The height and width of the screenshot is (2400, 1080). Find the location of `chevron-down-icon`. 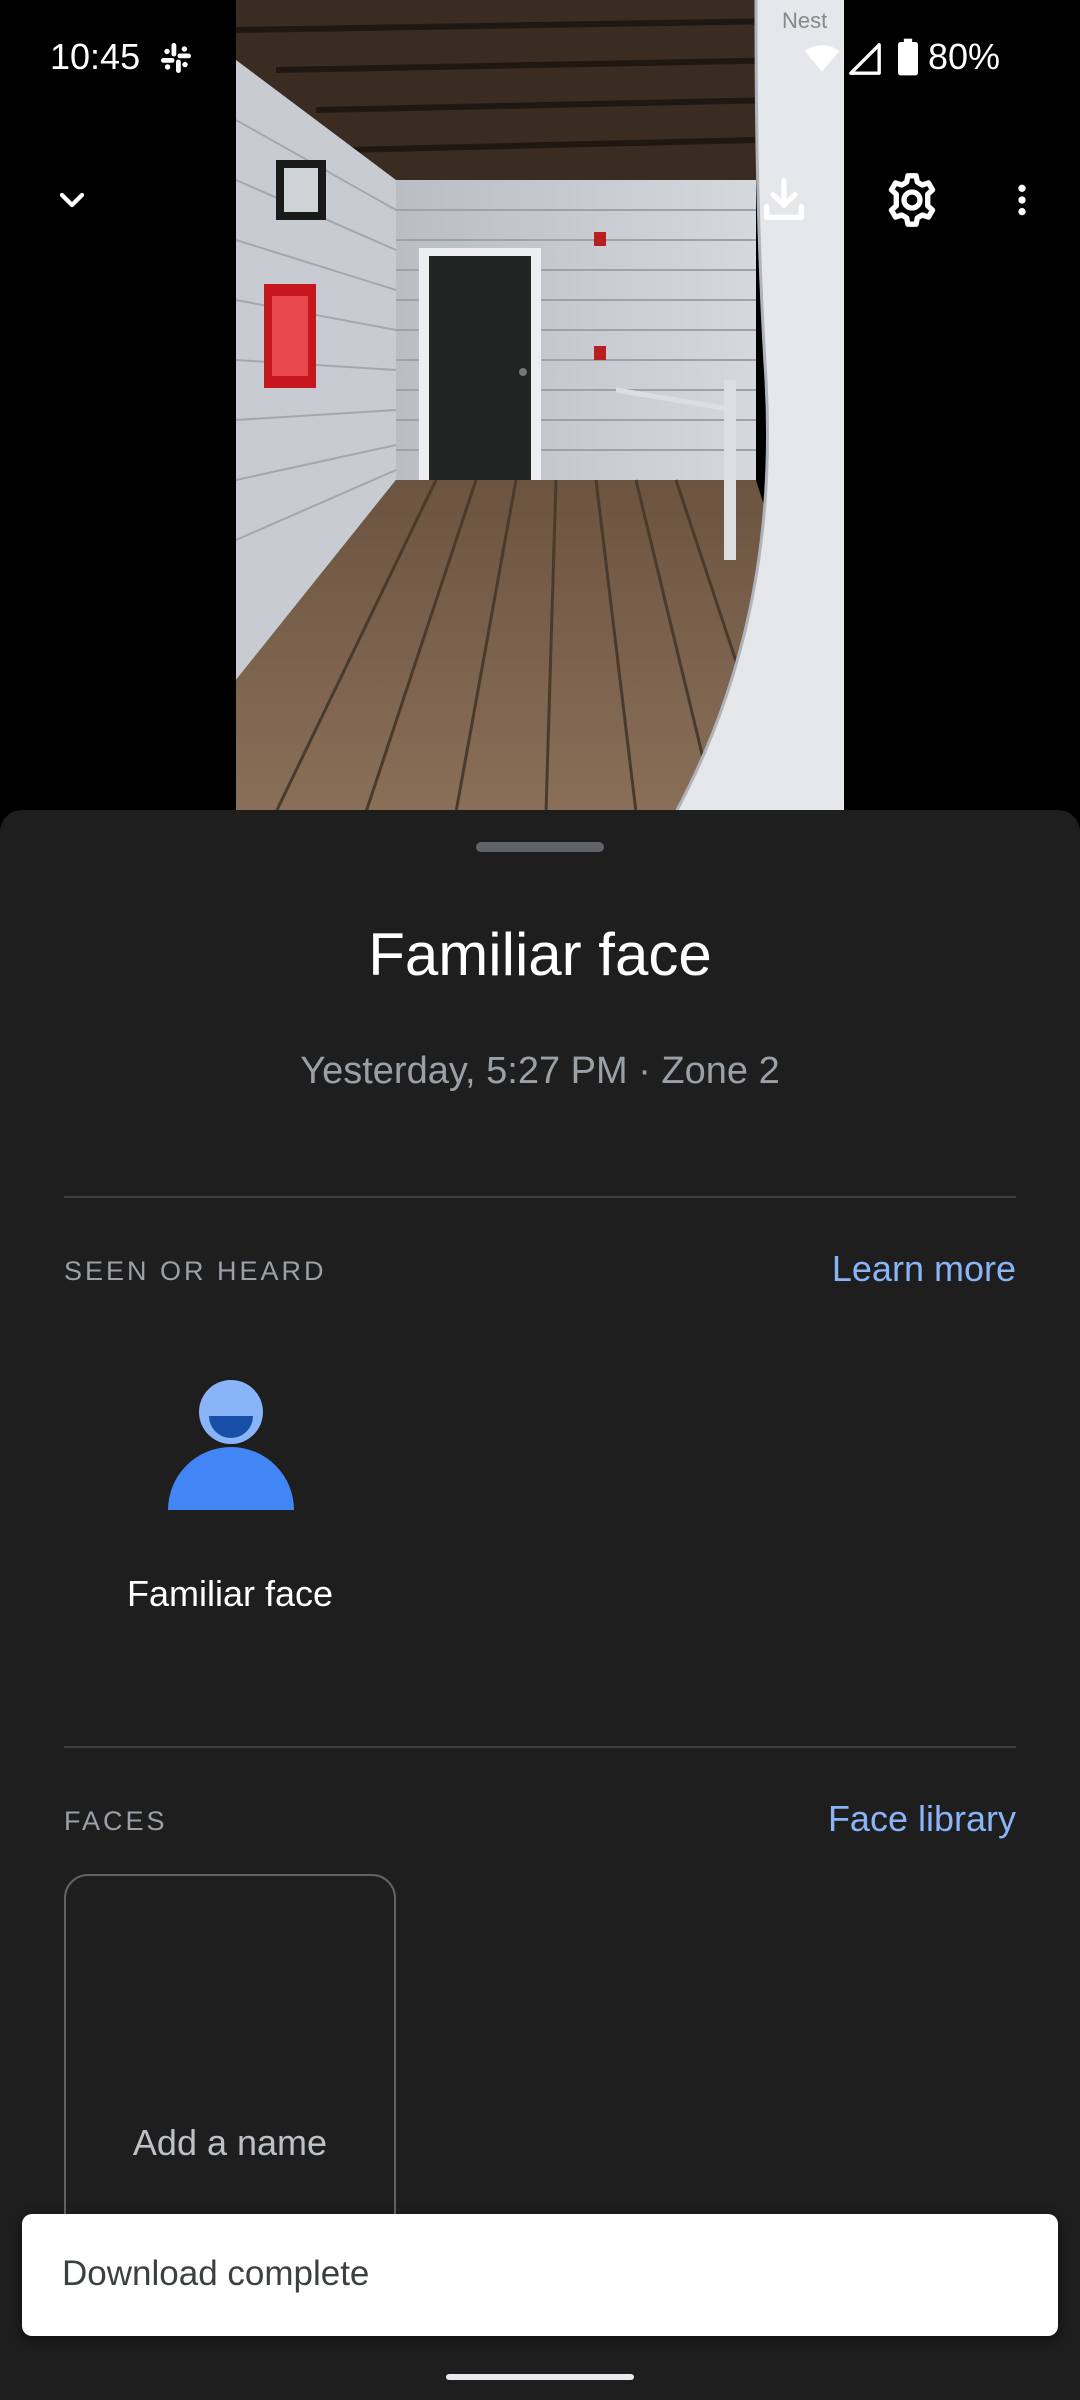

chevron-down-icon is located at coordinates (72, 200).